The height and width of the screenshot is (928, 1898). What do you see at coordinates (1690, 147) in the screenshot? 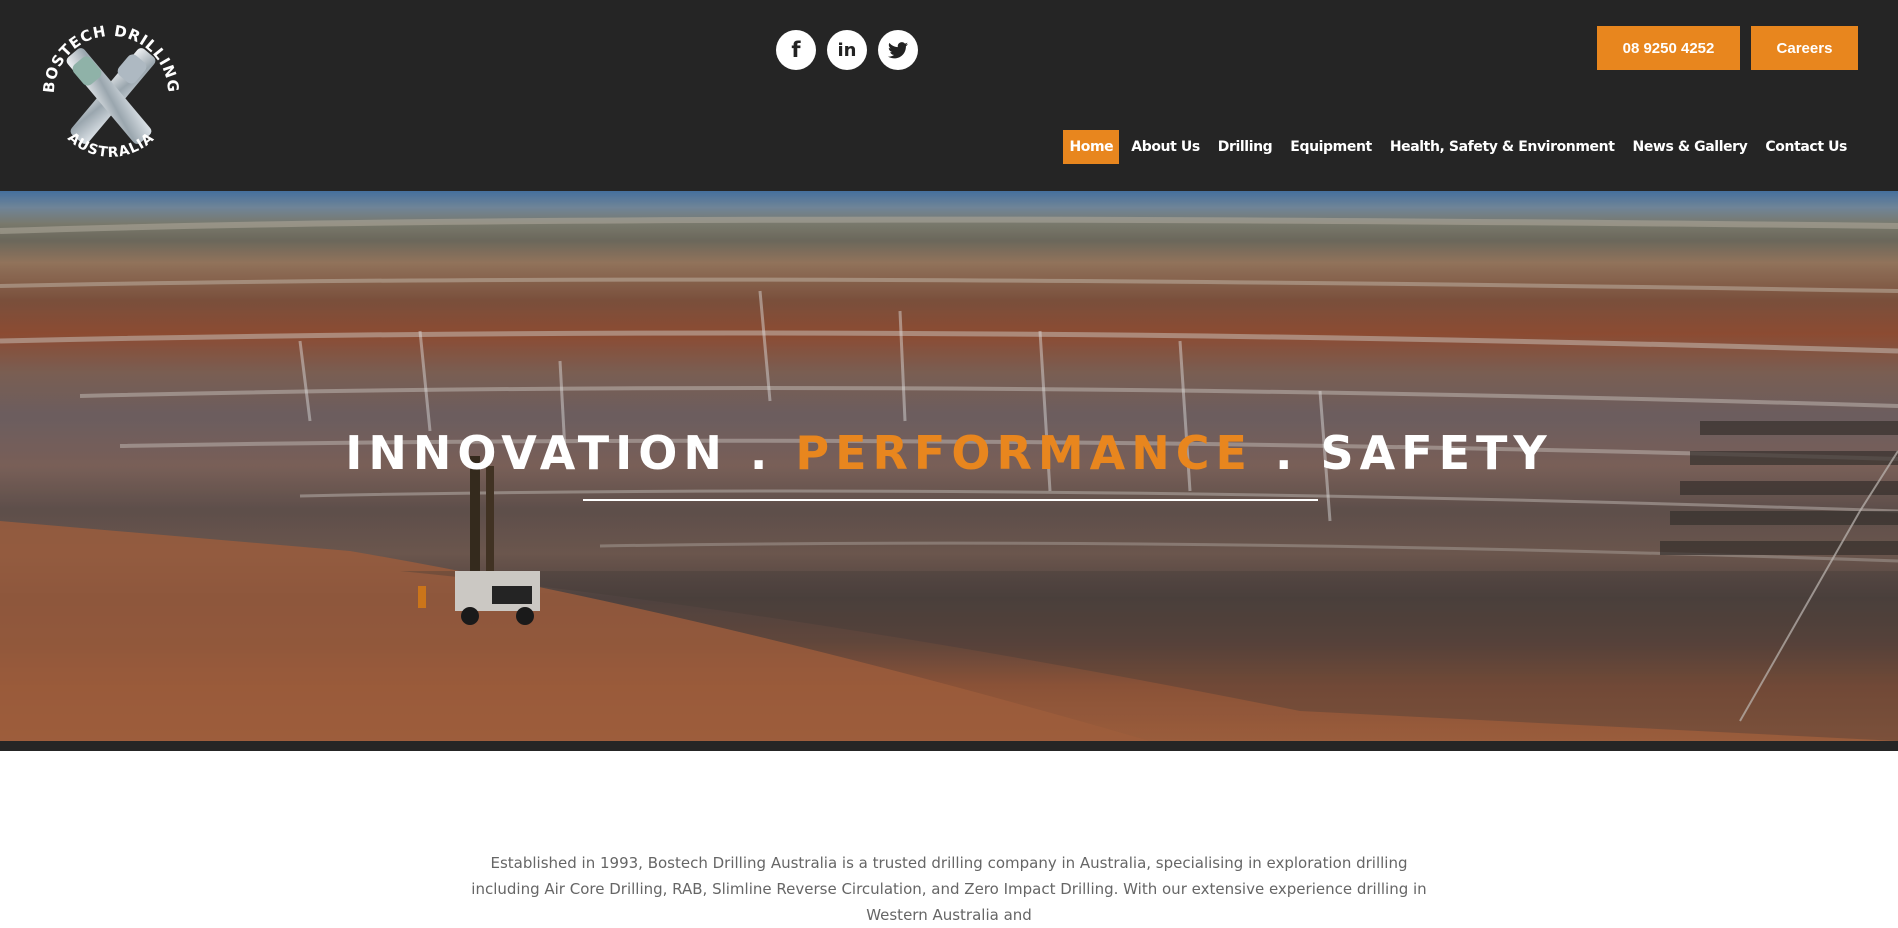
I see `nav-item-news-gallery: News & Gallery` at bounding box center [1690, 147].